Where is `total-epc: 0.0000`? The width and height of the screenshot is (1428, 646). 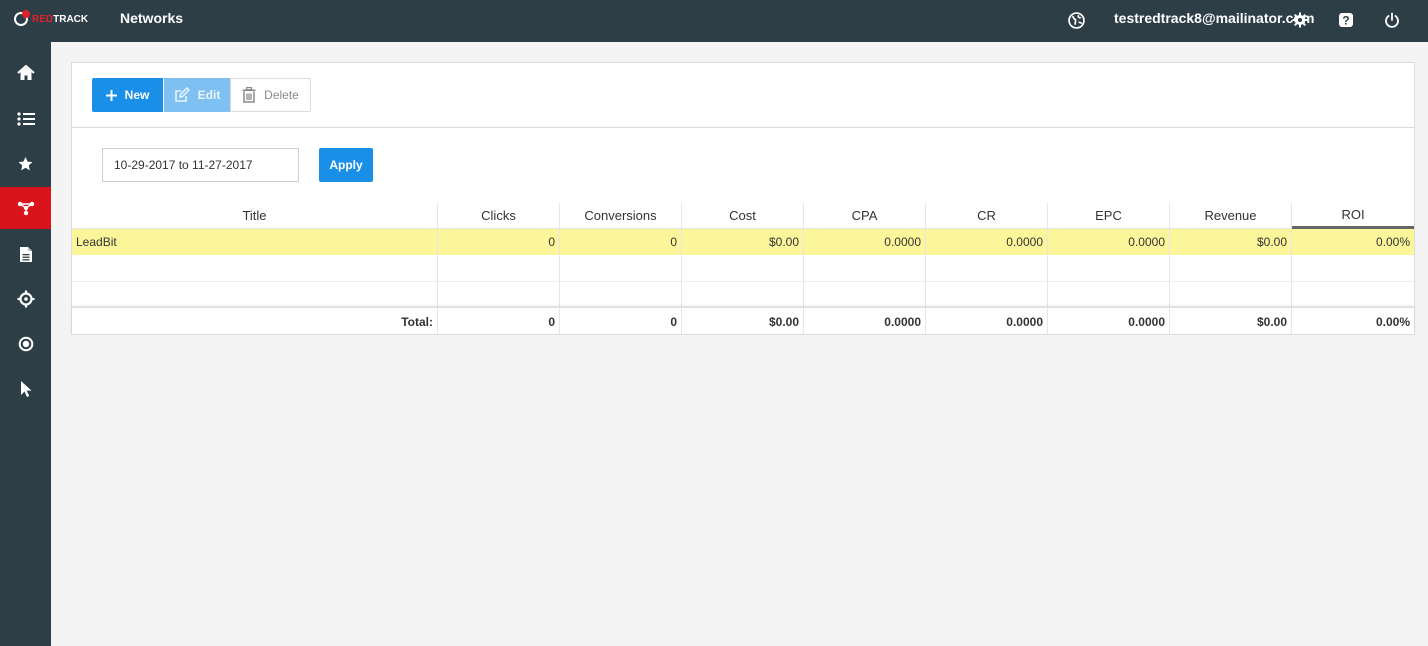 total-epc: 0.0000 is located at coordinates (1109, 321).